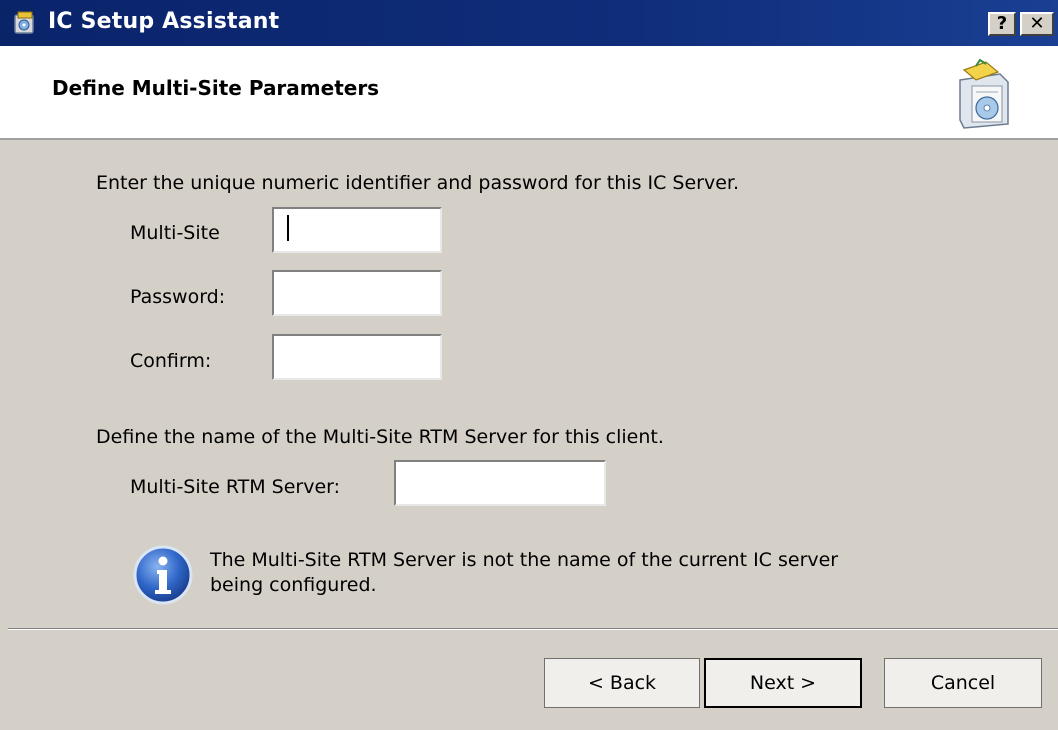 Image resolution: width=1058 pixels, height=730 pixels. Describe the element at coordinates (783, 683) in the screenshot. I see `next-button: Next >` at that location.